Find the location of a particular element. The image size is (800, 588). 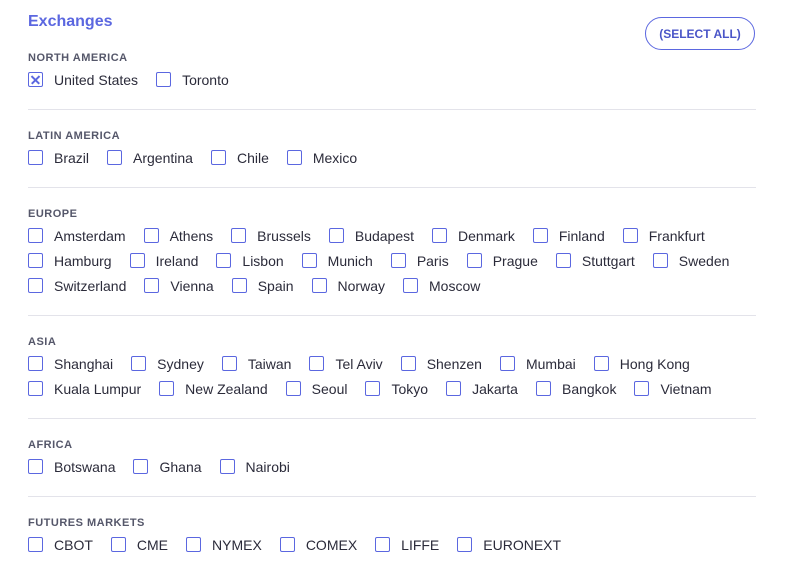

checkbox-option-bangkok: Bangkok is located at coordinates (575, 388).